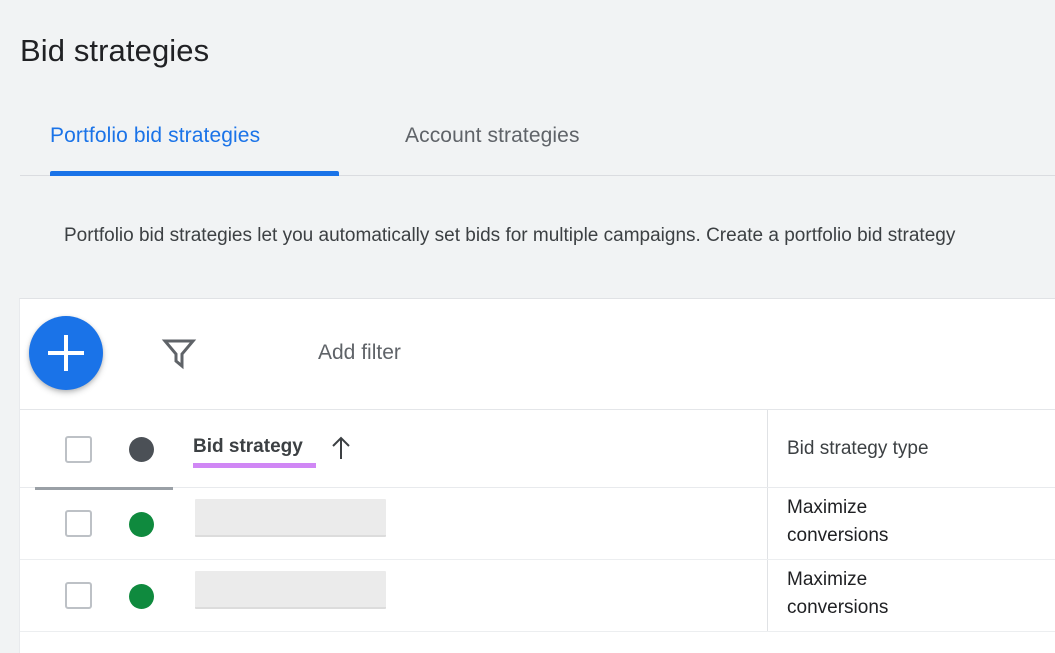 The height and width of the screenshot is (653, 1055). I want to click on tab-account-strategies: Account strategies, so click(492, 135).